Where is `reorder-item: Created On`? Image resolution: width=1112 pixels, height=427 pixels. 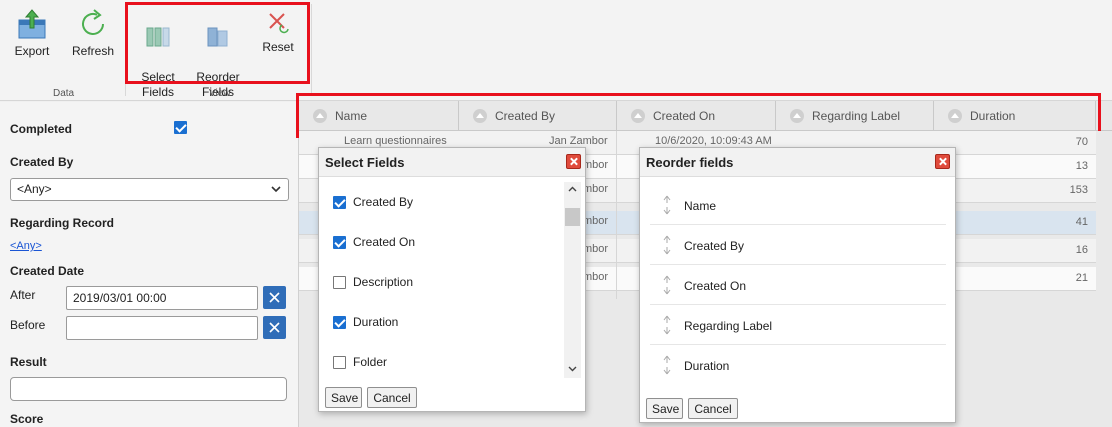 reorder-item: Created On is located at coordinates (798, 285).